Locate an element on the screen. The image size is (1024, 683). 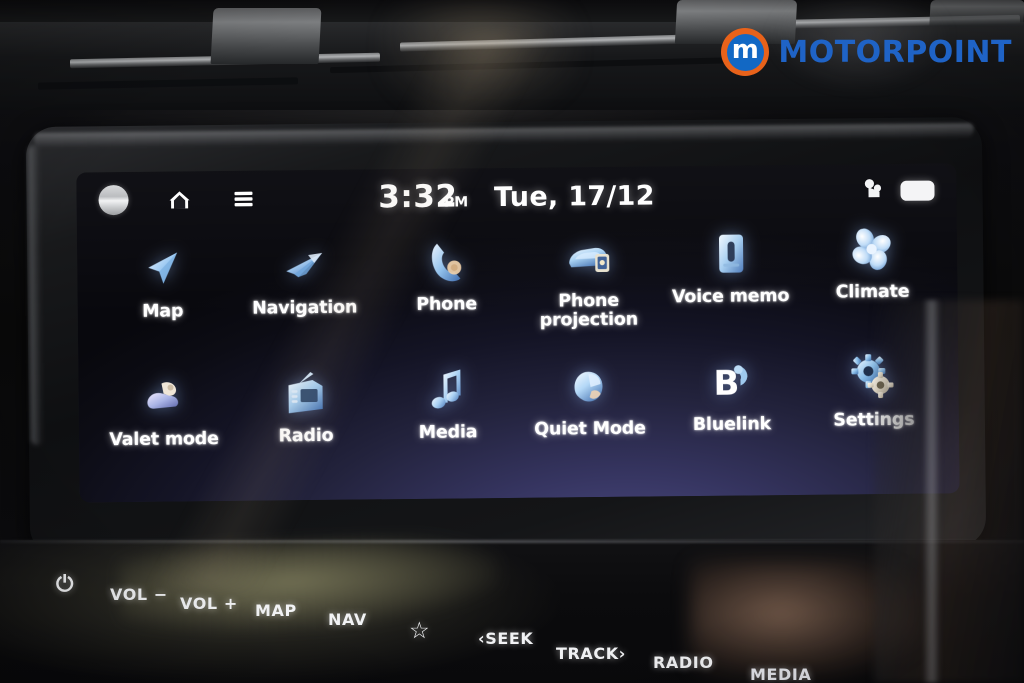
app-label: Radio is located at coordinates (306, 436).